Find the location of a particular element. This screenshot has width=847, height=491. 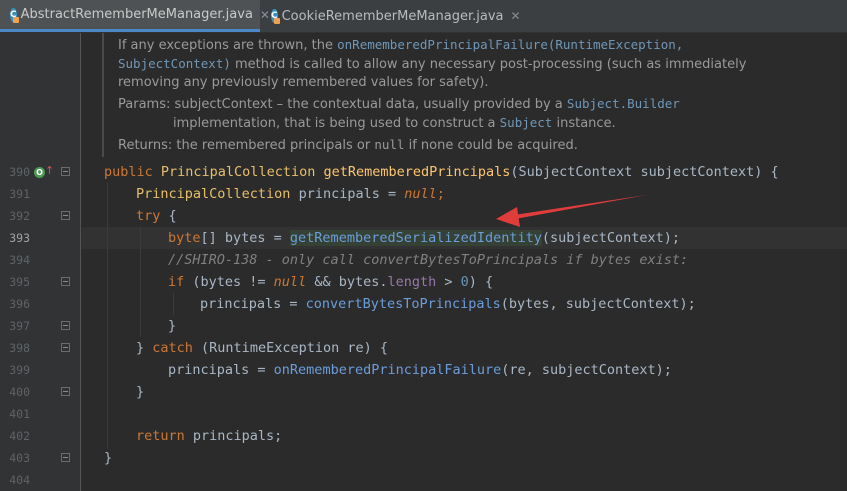

annotation-arrow is located at coordinates (571, 211).